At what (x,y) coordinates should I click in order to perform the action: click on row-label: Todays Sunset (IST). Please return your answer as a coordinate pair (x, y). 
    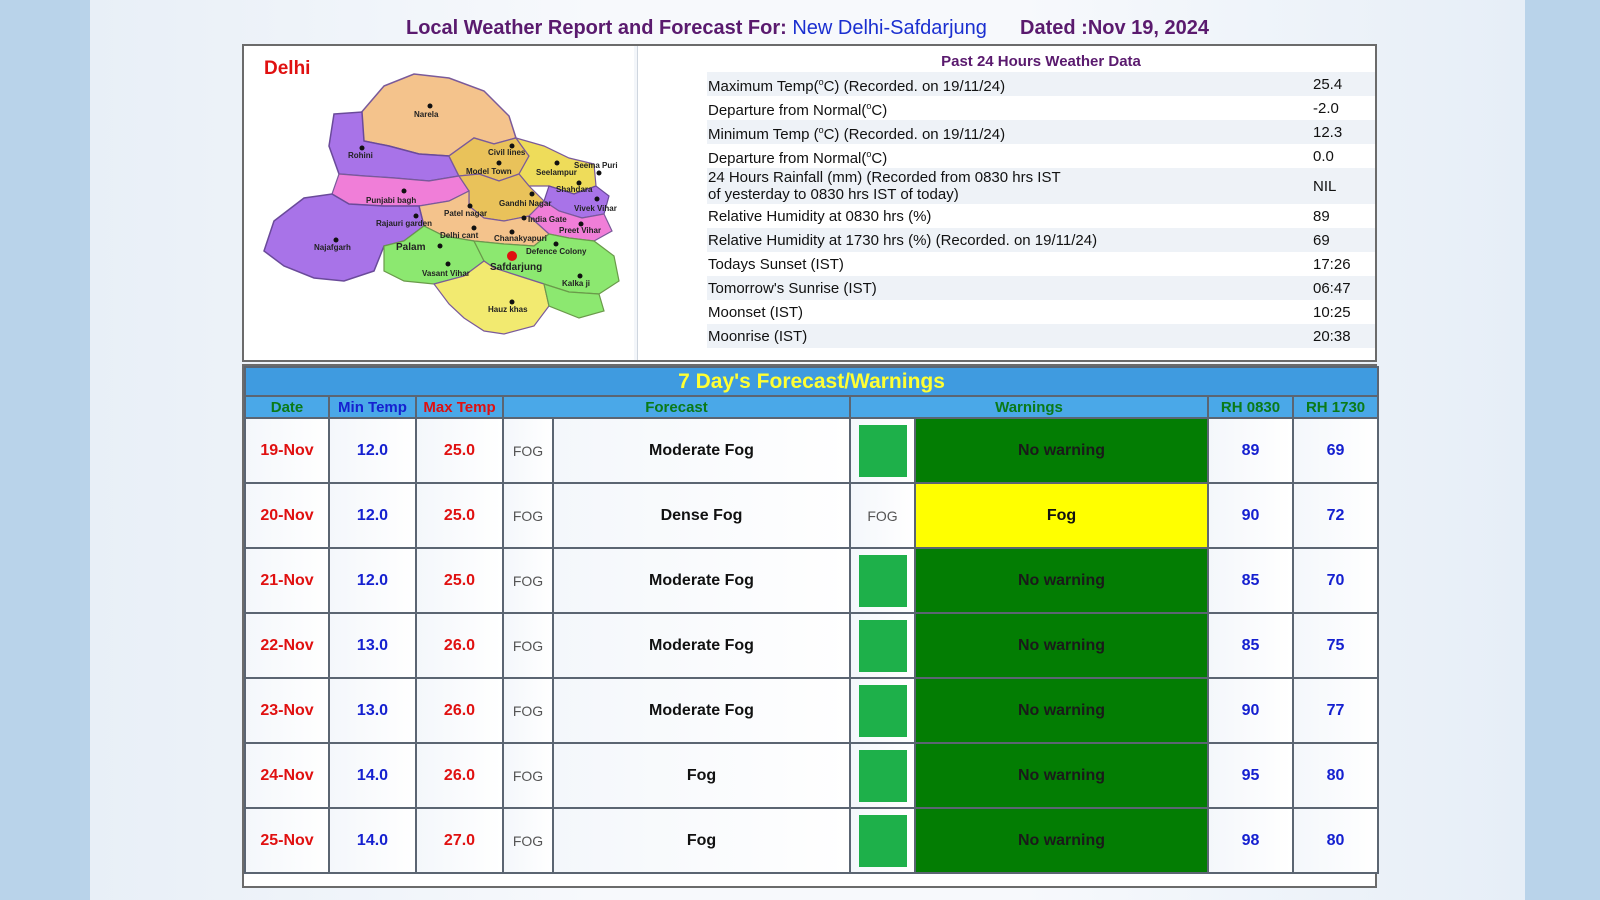
    Looking at the image, I should click on (776, 264).